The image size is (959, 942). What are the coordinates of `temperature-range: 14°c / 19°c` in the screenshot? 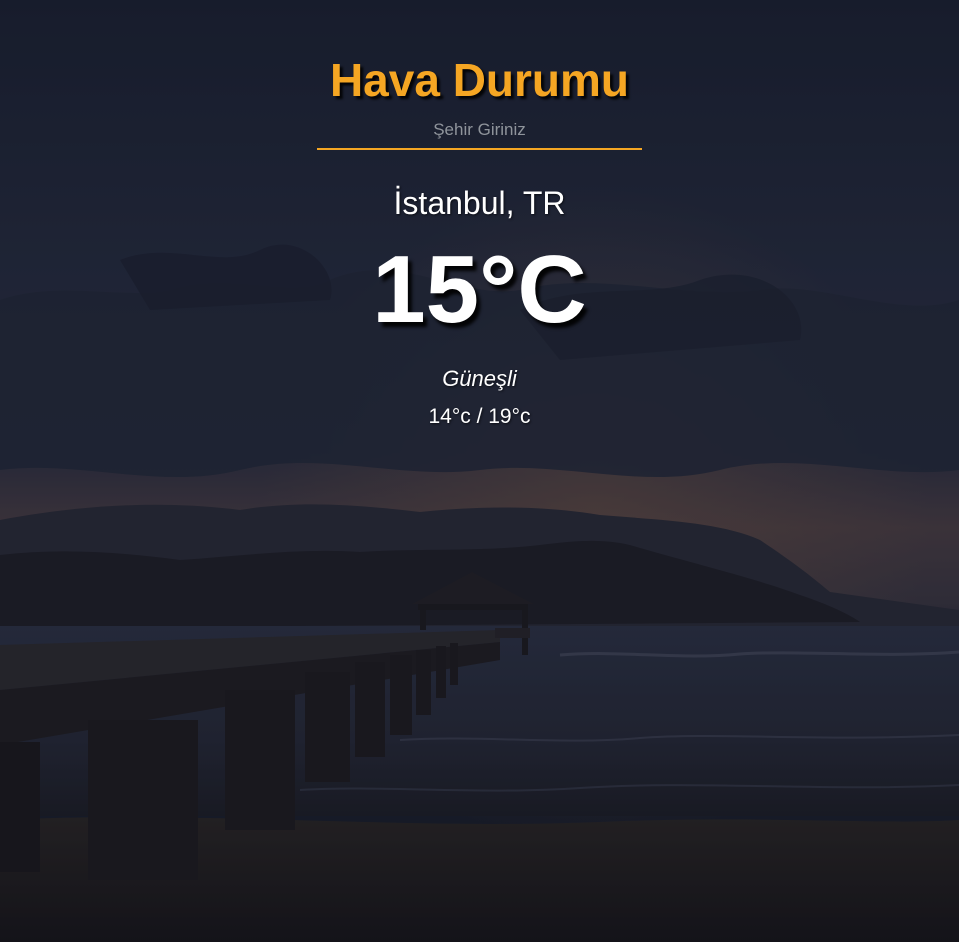 It's located at (479, 416).